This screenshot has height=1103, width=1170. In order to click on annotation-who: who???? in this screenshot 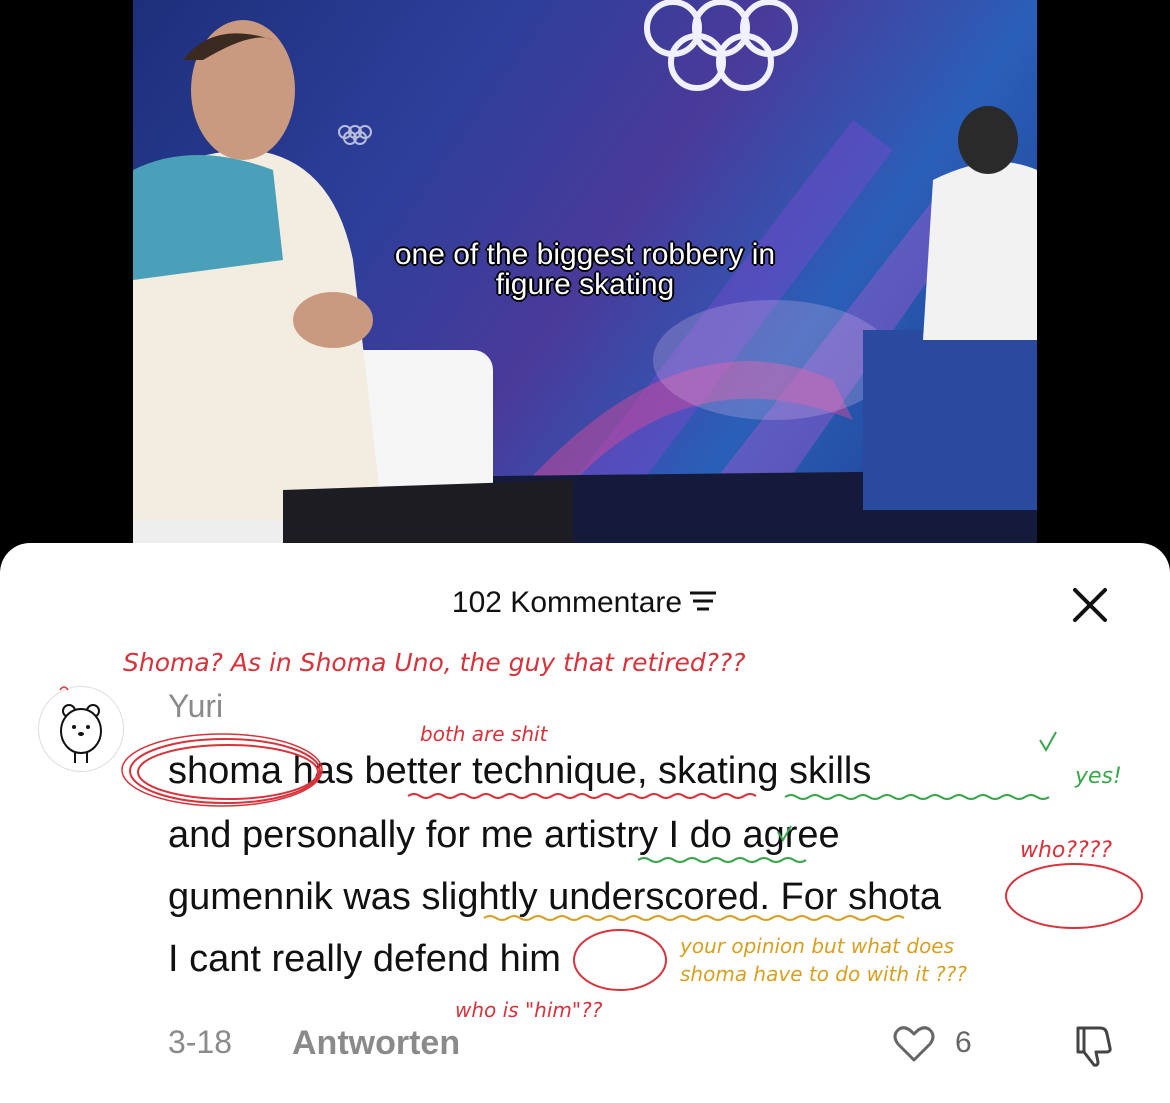, I will do `click(1066, 850)`.